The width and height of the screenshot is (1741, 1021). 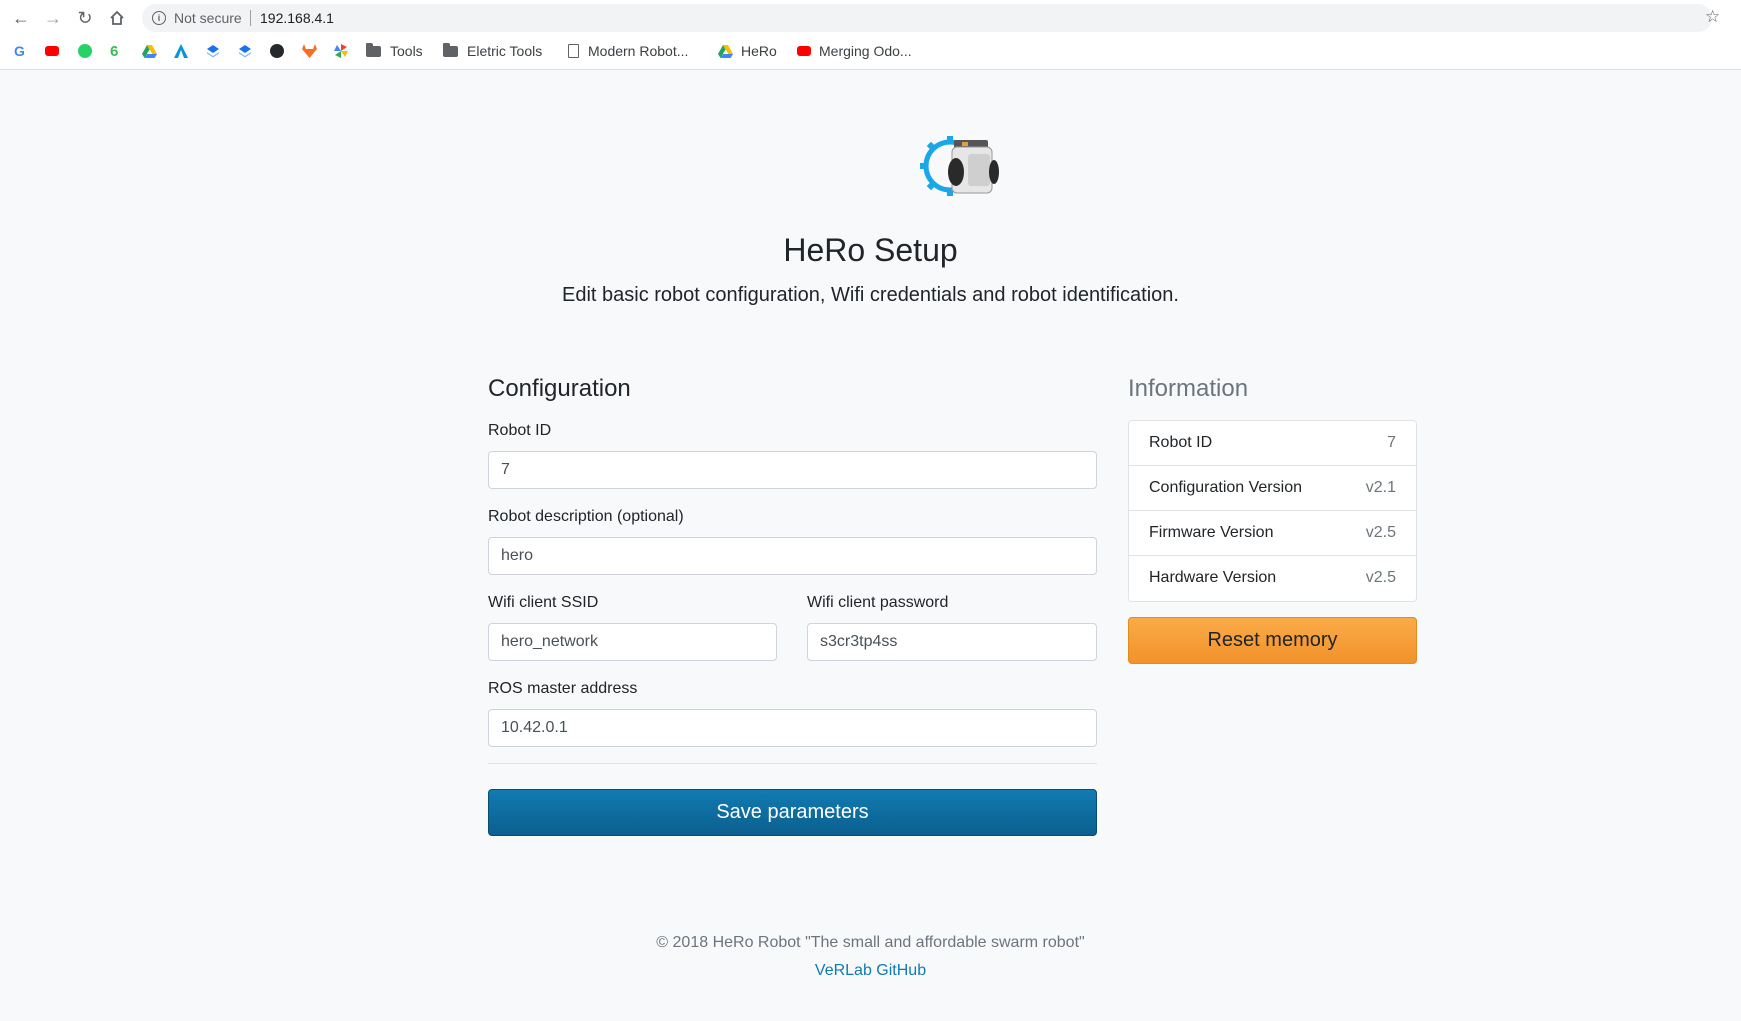 I want to click on bookmark-whatsapp, so click(x=89, y=51).